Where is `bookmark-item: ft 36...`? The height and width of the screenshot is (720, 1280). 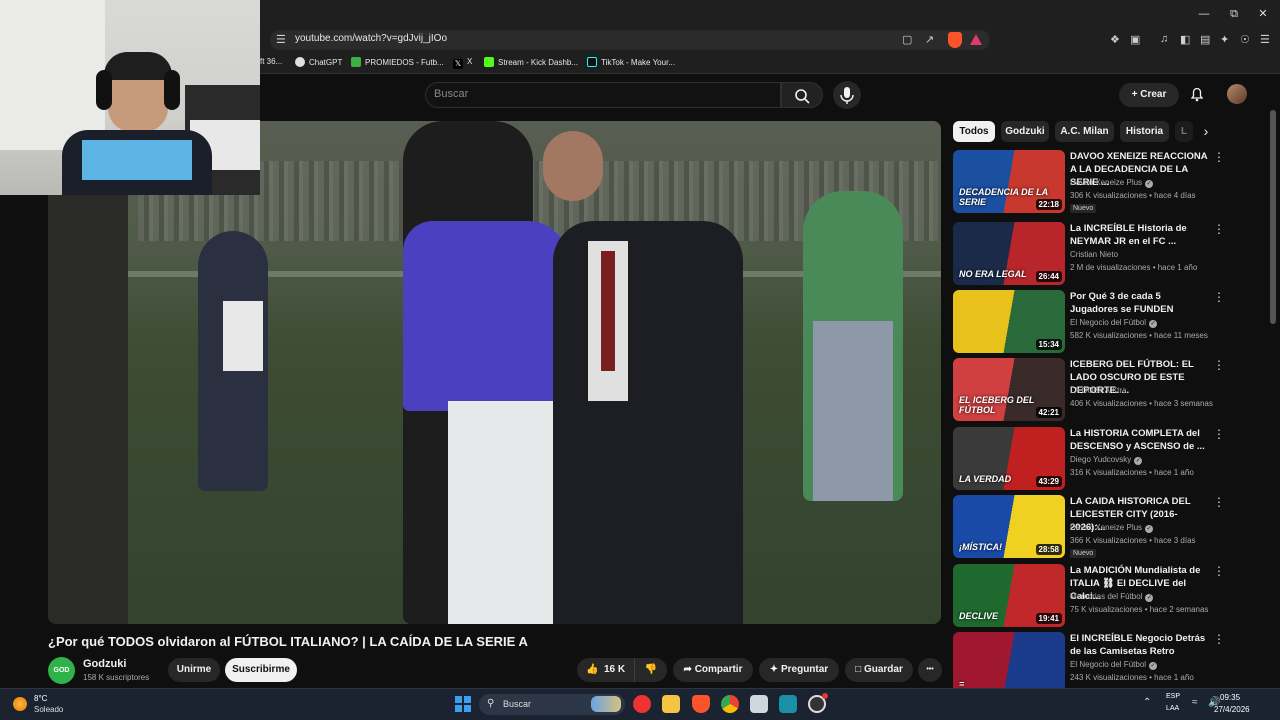 bookmark-item: ft 36... is located at coordinates (271, 61).